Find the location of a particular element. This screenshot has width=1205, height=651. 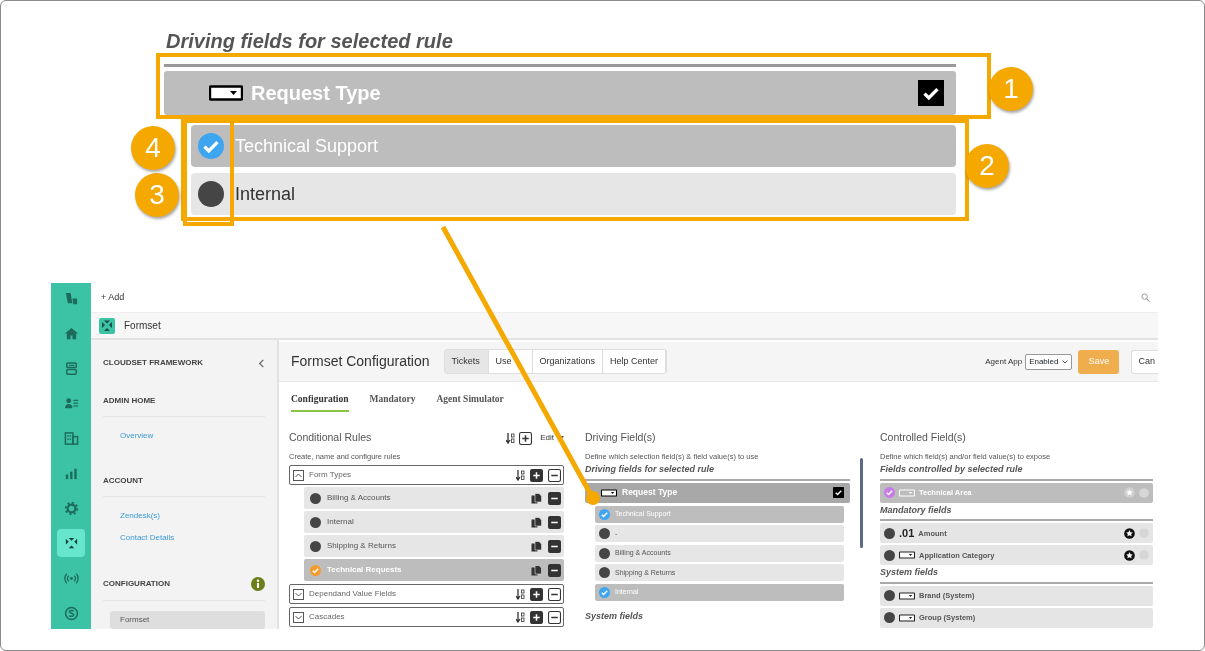

rule-label: Shipping & Returns is located at coordinates (362, 546).